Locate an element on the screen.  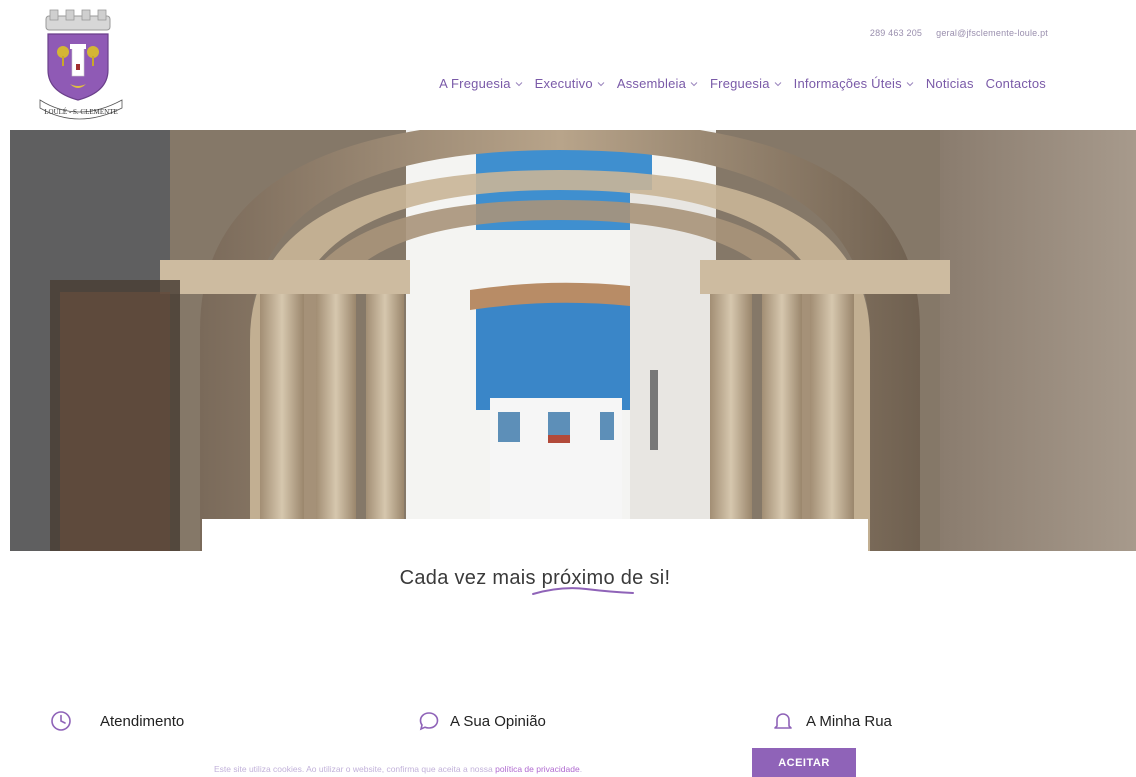
nav-item-assembleia: Assembleia is located at coordinates (657, 83).